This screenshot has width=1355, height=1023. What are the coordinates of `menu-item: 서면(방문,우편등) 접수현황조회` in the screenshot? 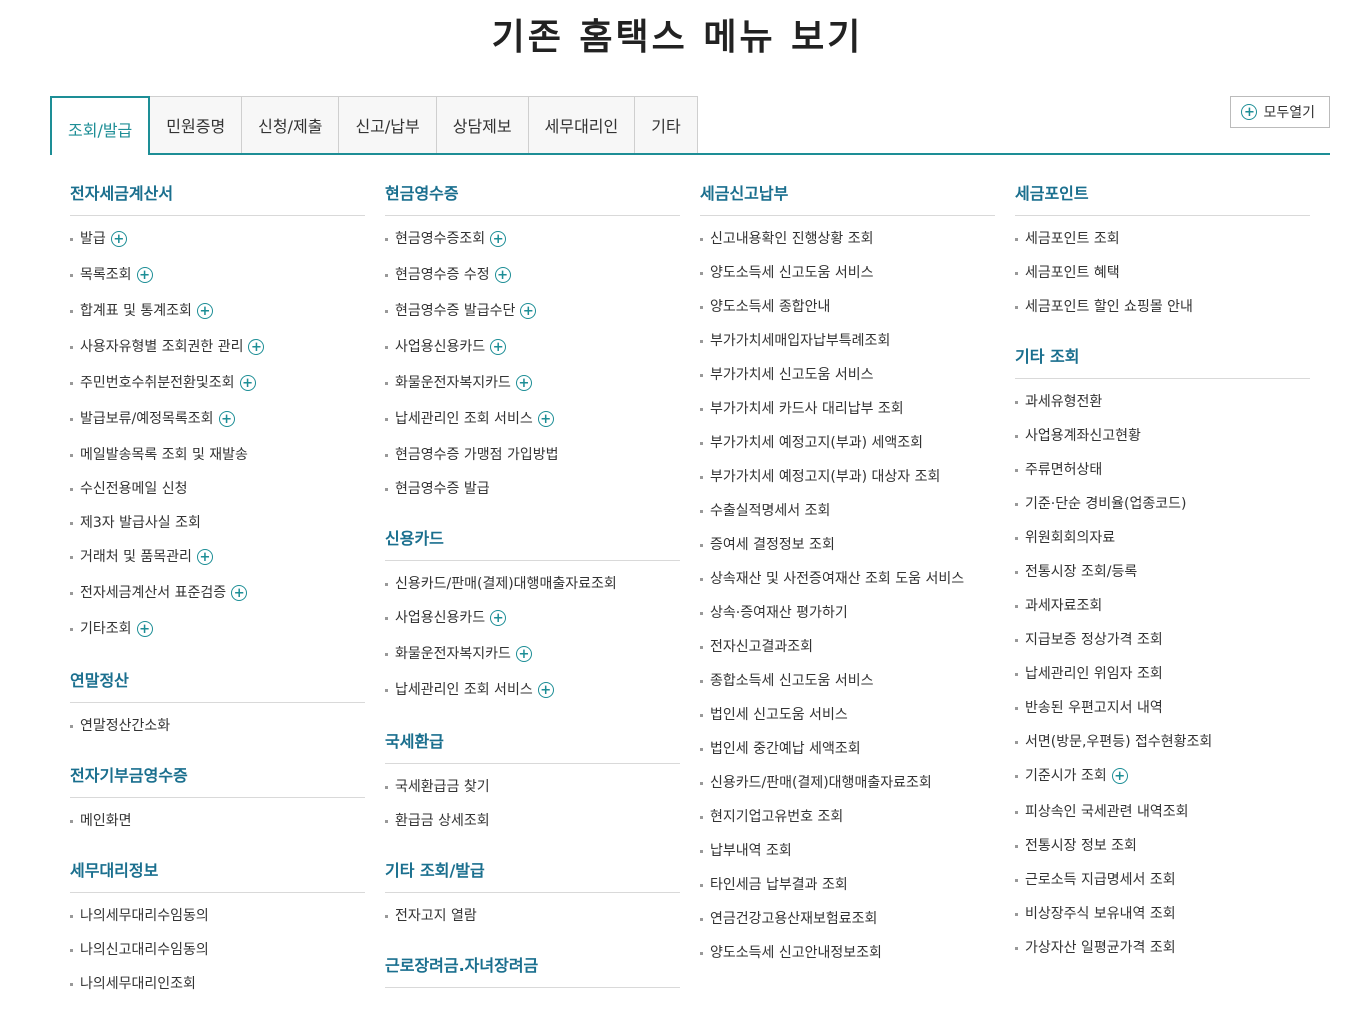 It's located at (1162, 748).